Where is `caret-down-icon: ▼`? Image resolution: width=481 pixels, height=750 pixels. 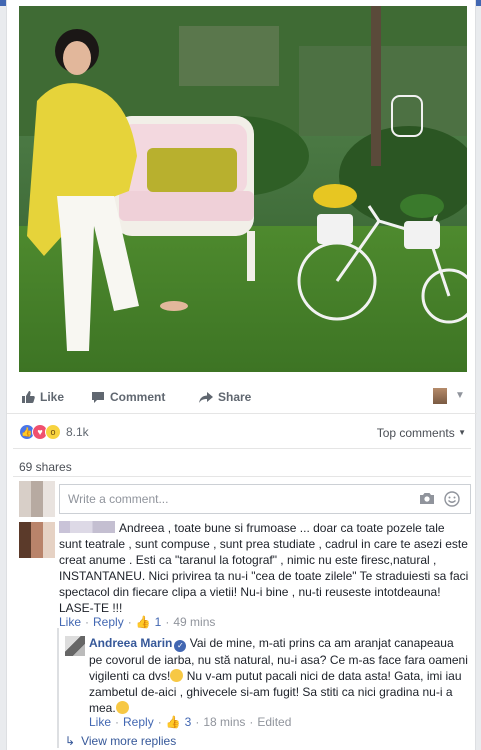 caret-down-icon: ▼ is located at coordinates (462, 432).